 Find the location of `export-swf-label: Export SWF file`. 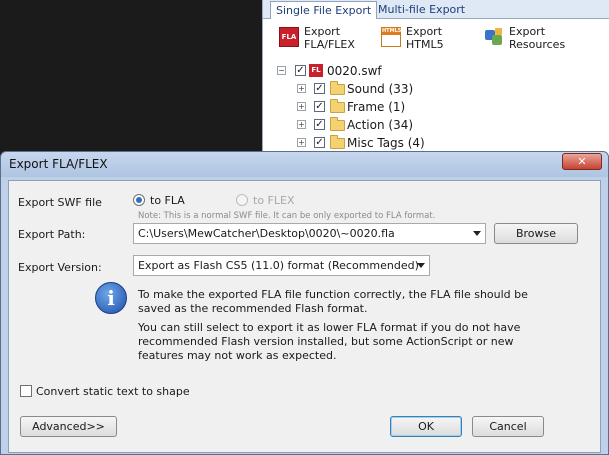

export-swf-label: Export SWF file is located at coordinates (60, 202).